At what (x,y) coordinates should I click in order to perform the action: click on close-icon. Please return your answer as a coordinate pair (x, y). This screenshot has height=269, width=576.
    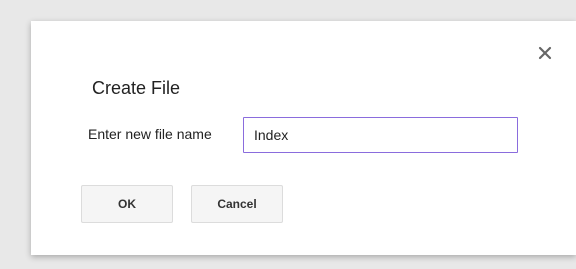
    Looking at the image, I should click on (545, 53).